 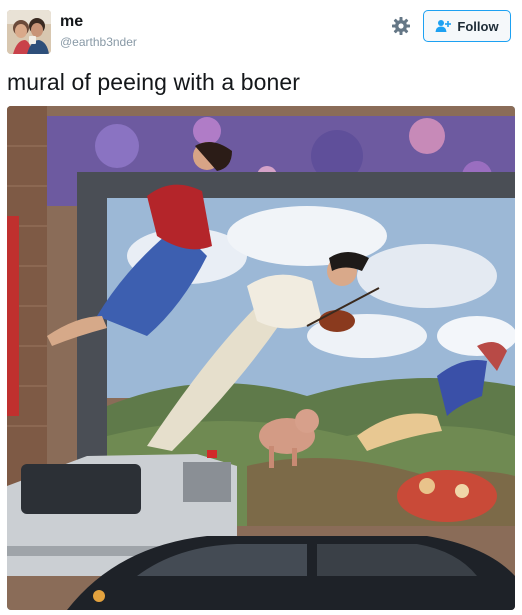 What do you see at coordinates (478, 26) in the screenshot?
I see `follow-label: Follow` at bounding box center [478, 26].